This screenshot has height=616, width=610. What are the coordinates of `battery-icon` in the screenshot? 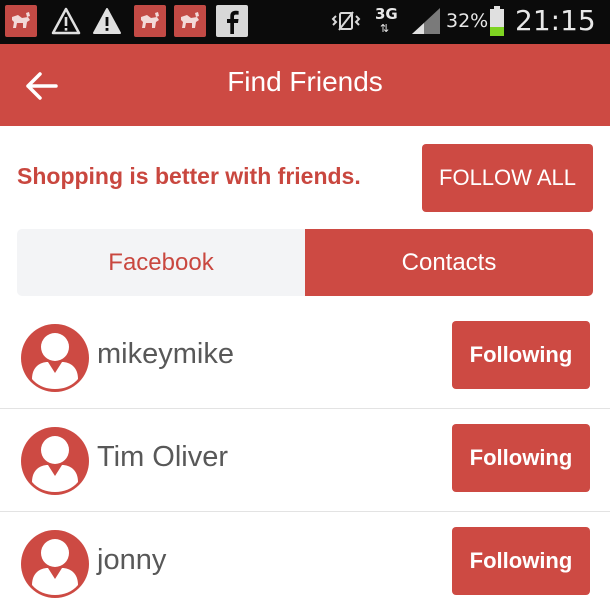 It's located at (497, 21).